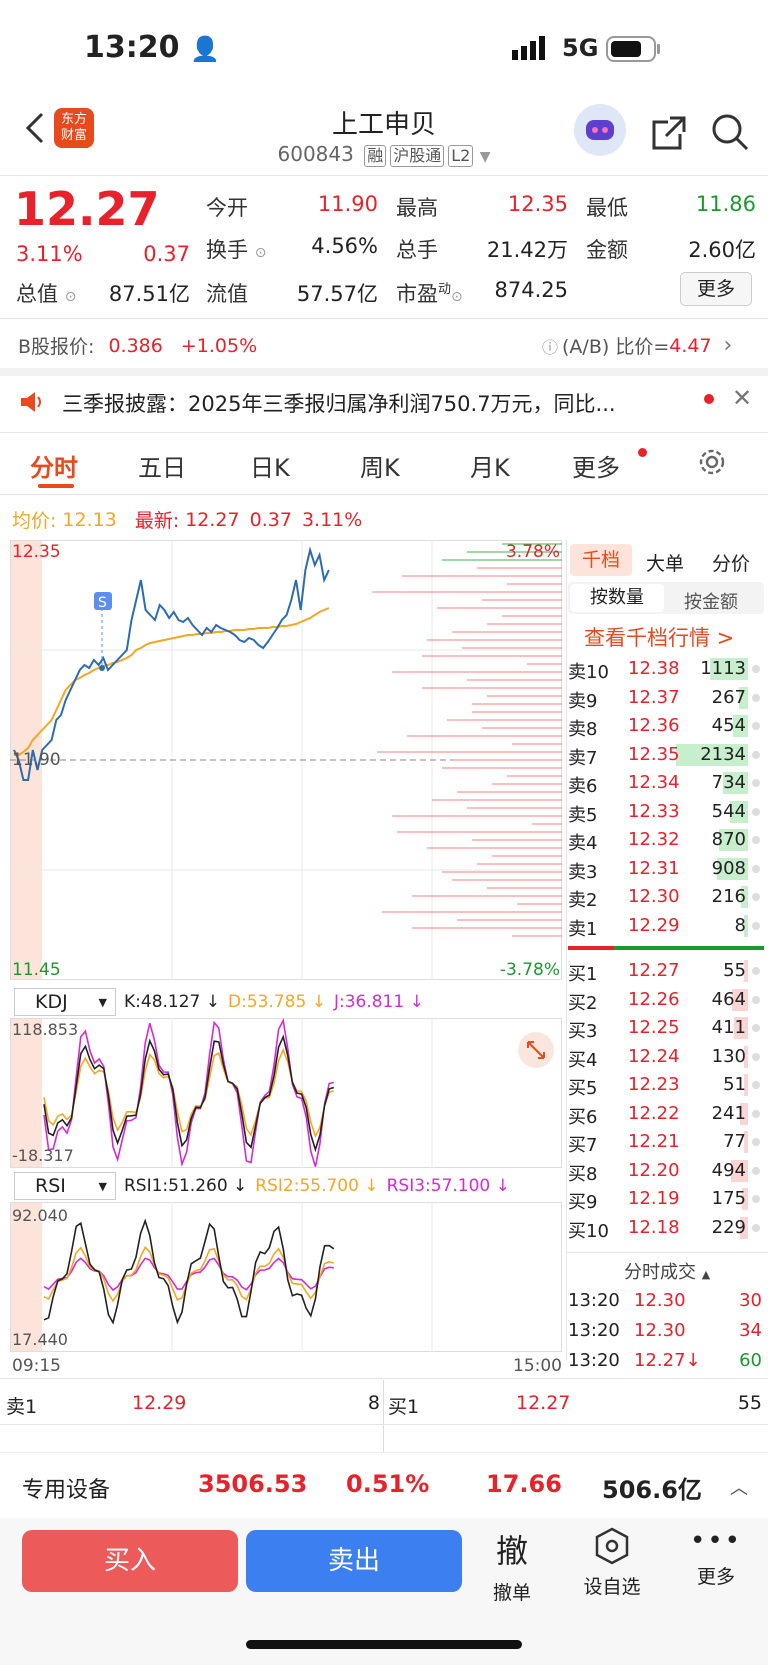 The height and width of the screenshot is (1665, 768). I want to click on tab-more: 更多, so click(596, 465).